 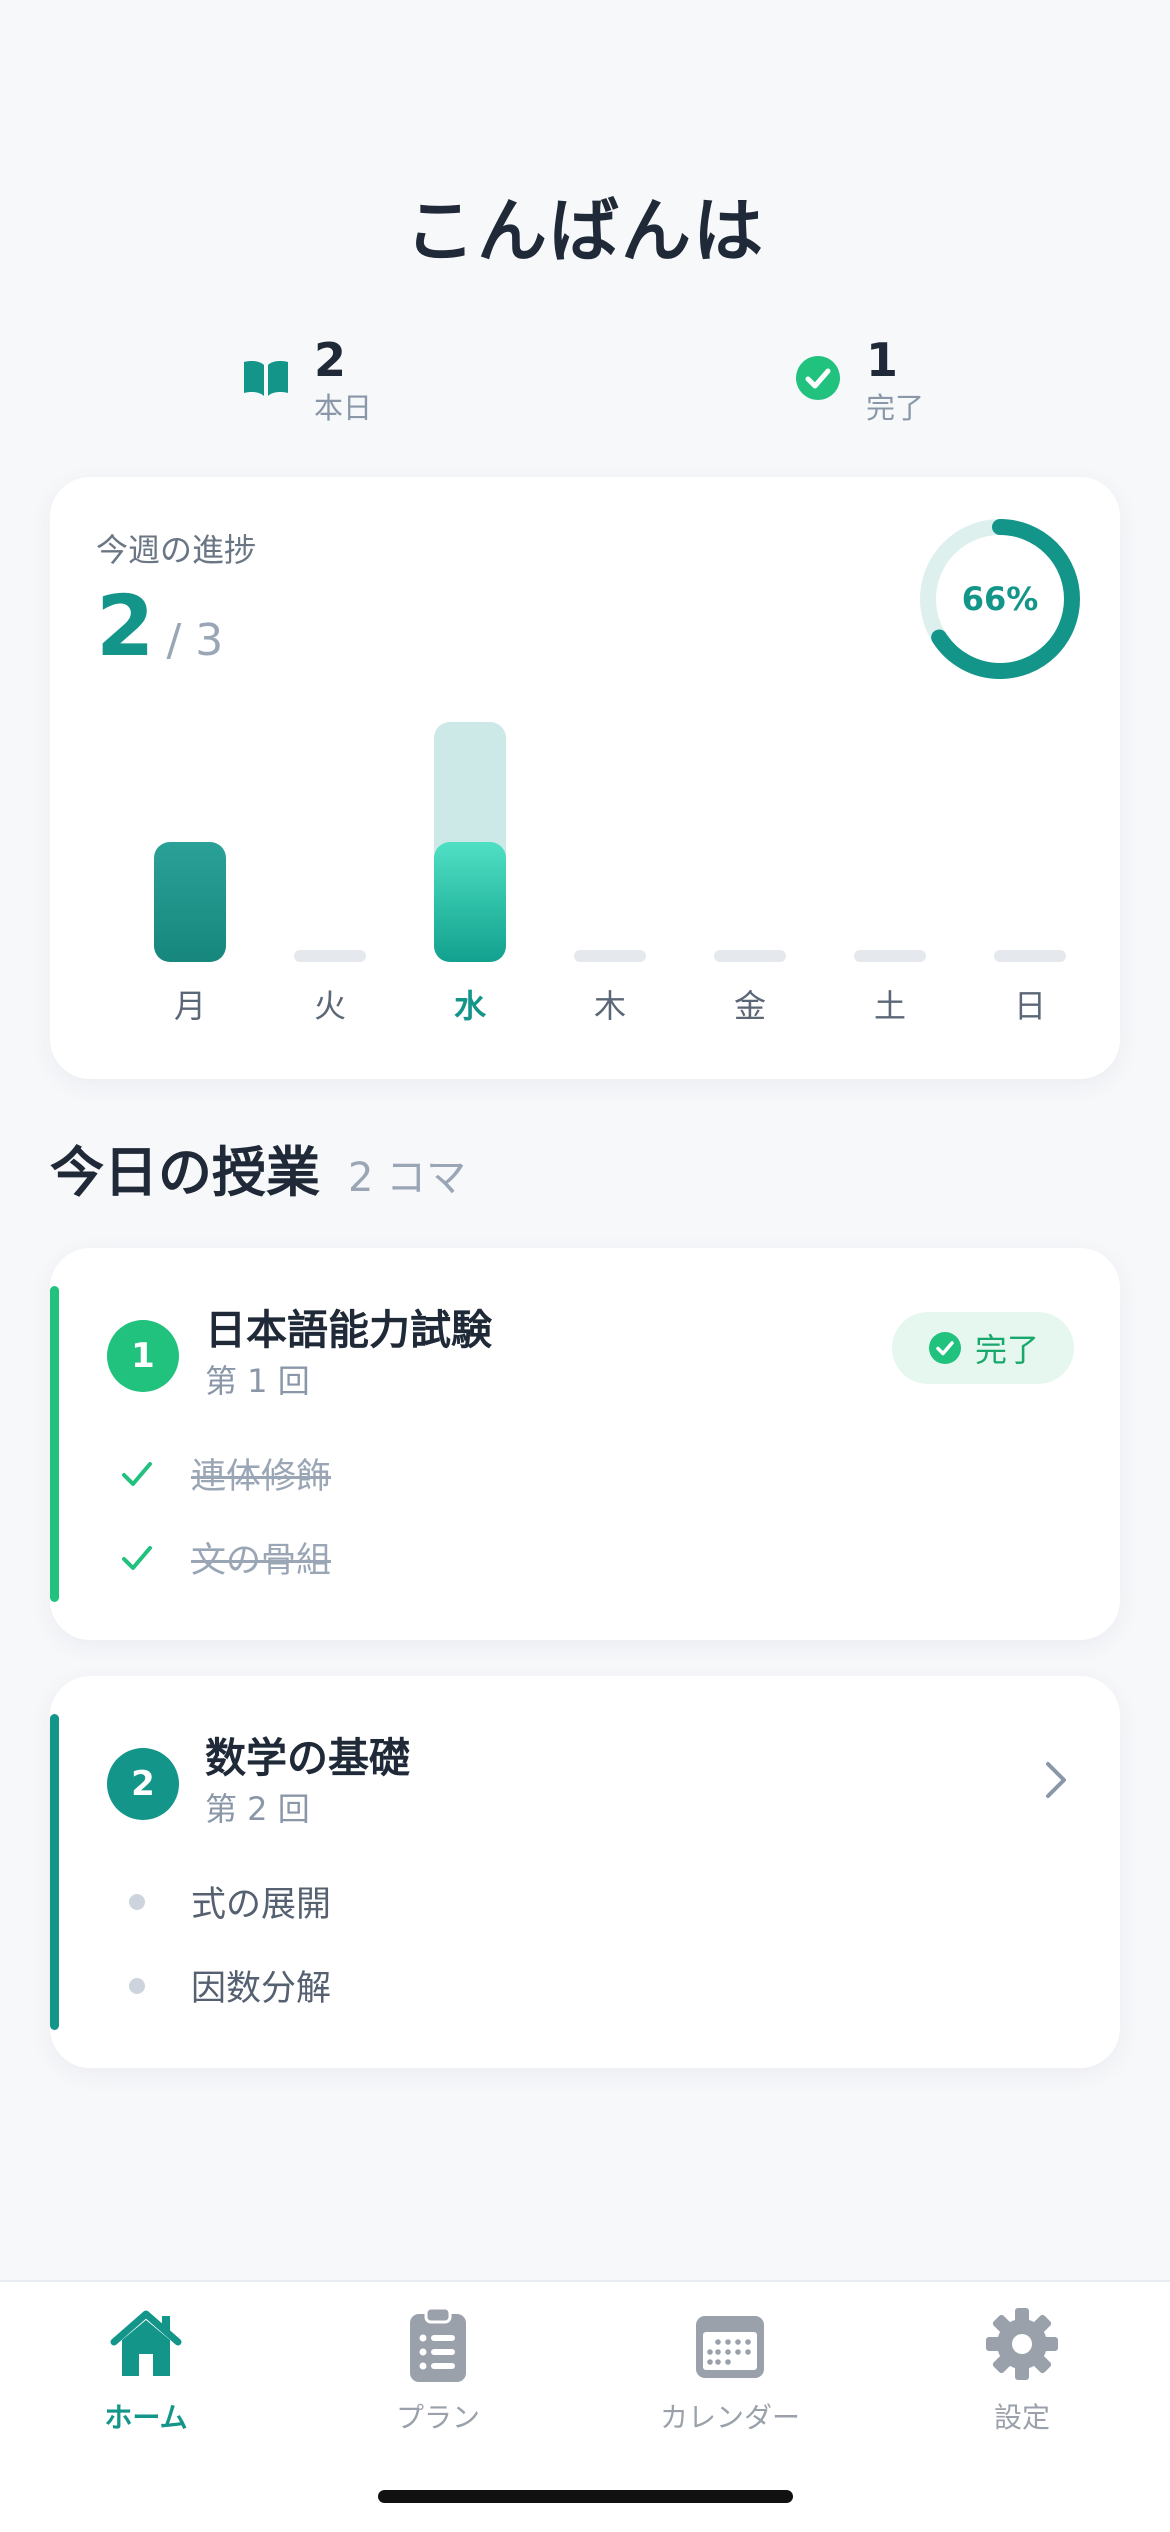 I want to click on clipboard-icon, so click(x=438, y=2344).